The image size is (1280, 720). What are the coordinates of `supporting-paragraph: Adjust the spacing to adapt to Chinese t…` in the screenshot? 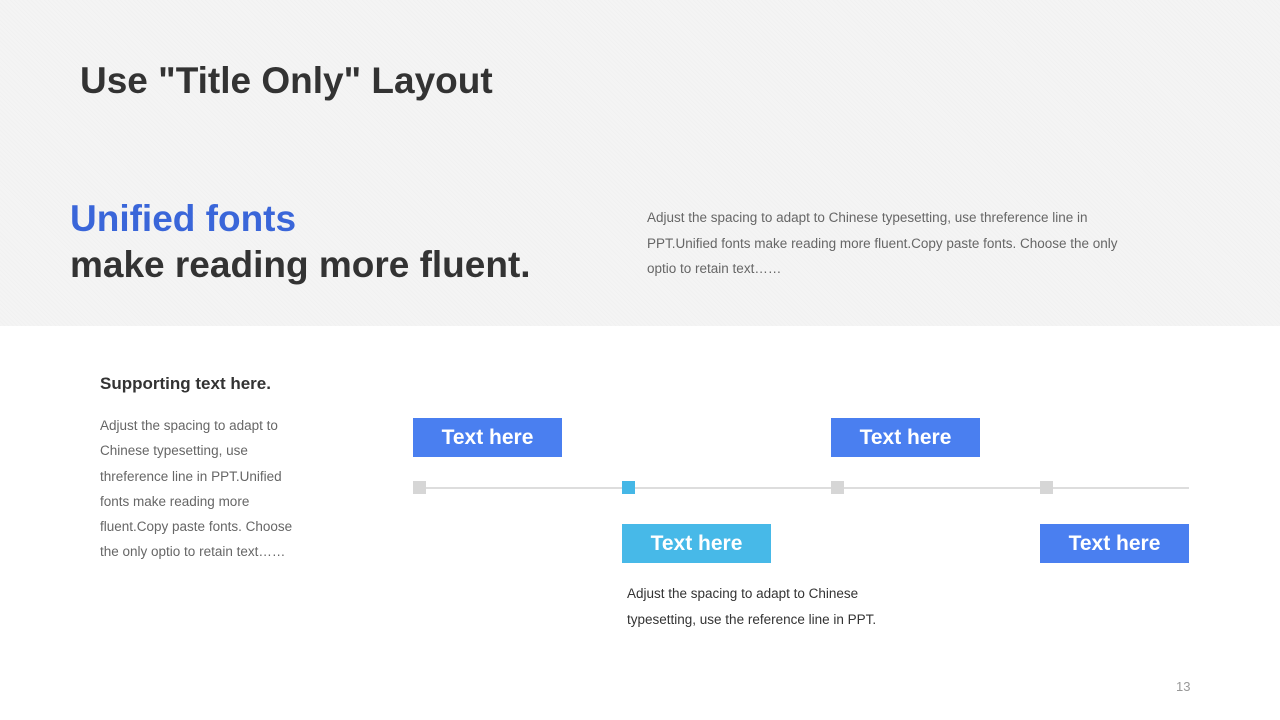 It's located at (196, 489).